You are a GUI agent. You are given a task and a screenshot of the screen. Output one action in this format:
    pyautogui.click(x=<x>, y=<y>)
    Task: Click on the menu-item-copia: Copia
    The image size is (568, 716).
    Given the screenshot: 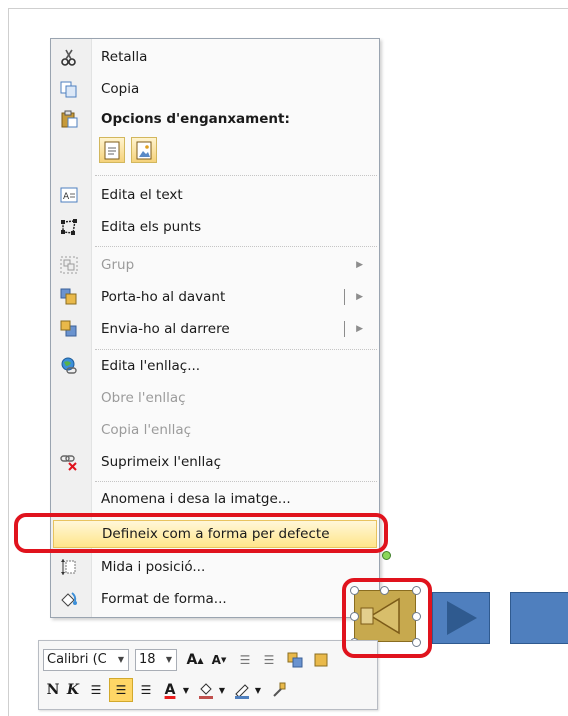 What is the action you would take?
    pyautogui.click(x=215, y=89)
    